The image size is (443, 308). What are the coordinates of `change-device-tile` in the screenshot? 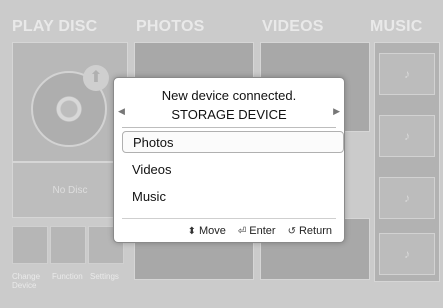 It's located at (30, 245).